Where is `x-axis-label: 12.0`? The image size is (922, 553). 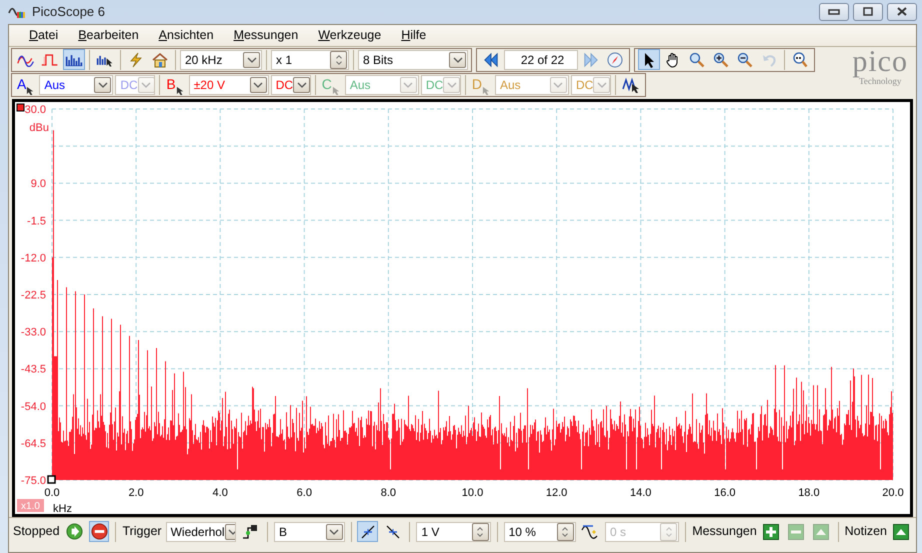
x-axis-label: 12.0 is located at coordinates (557, 493).